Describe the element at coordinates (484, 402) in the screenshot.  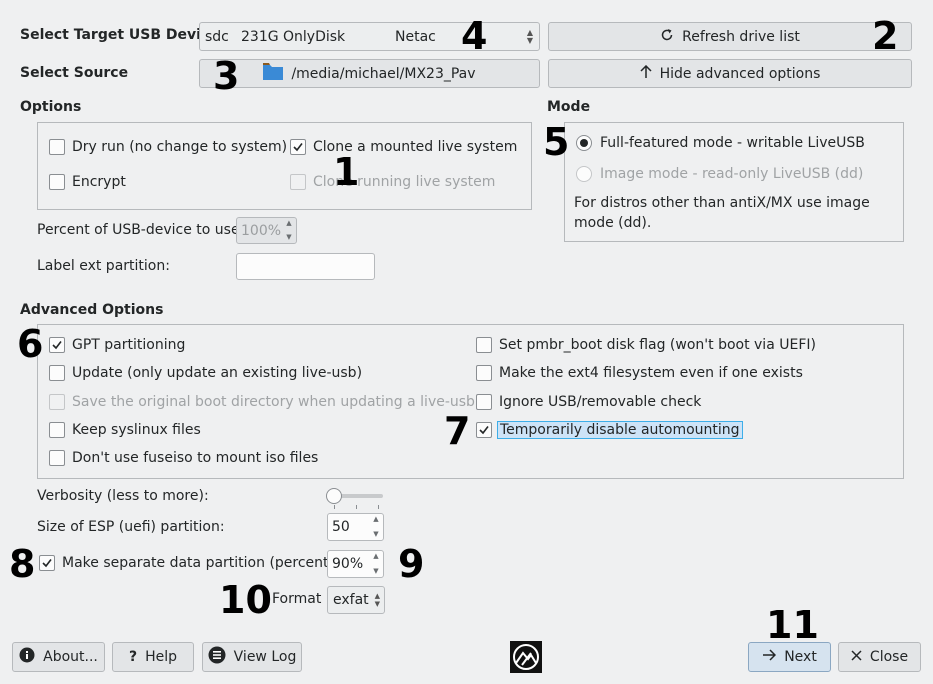
I see `ignore-usb-checkbox` at that location.